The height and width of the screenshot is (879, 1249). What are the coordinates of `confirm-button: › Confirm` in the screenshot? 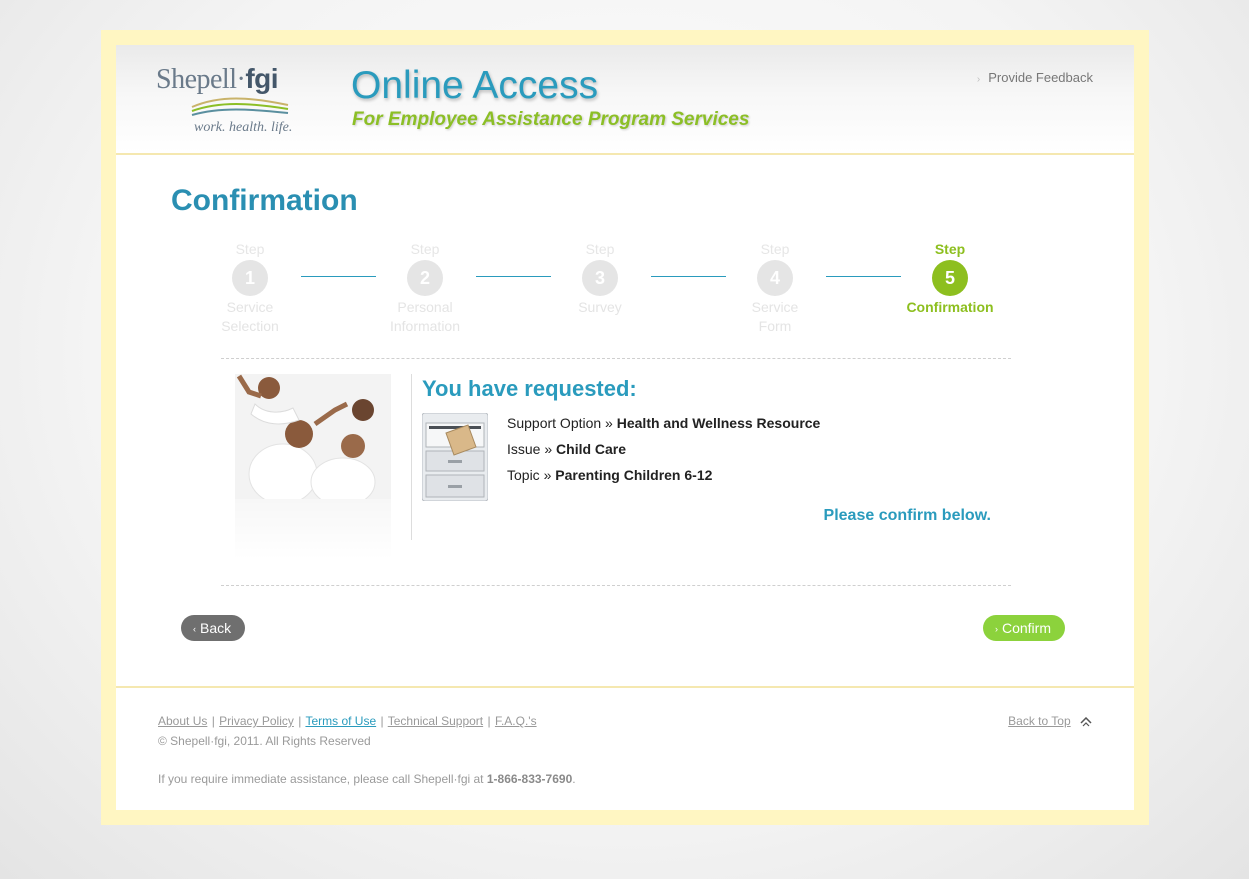 It's located at (1023, 628).